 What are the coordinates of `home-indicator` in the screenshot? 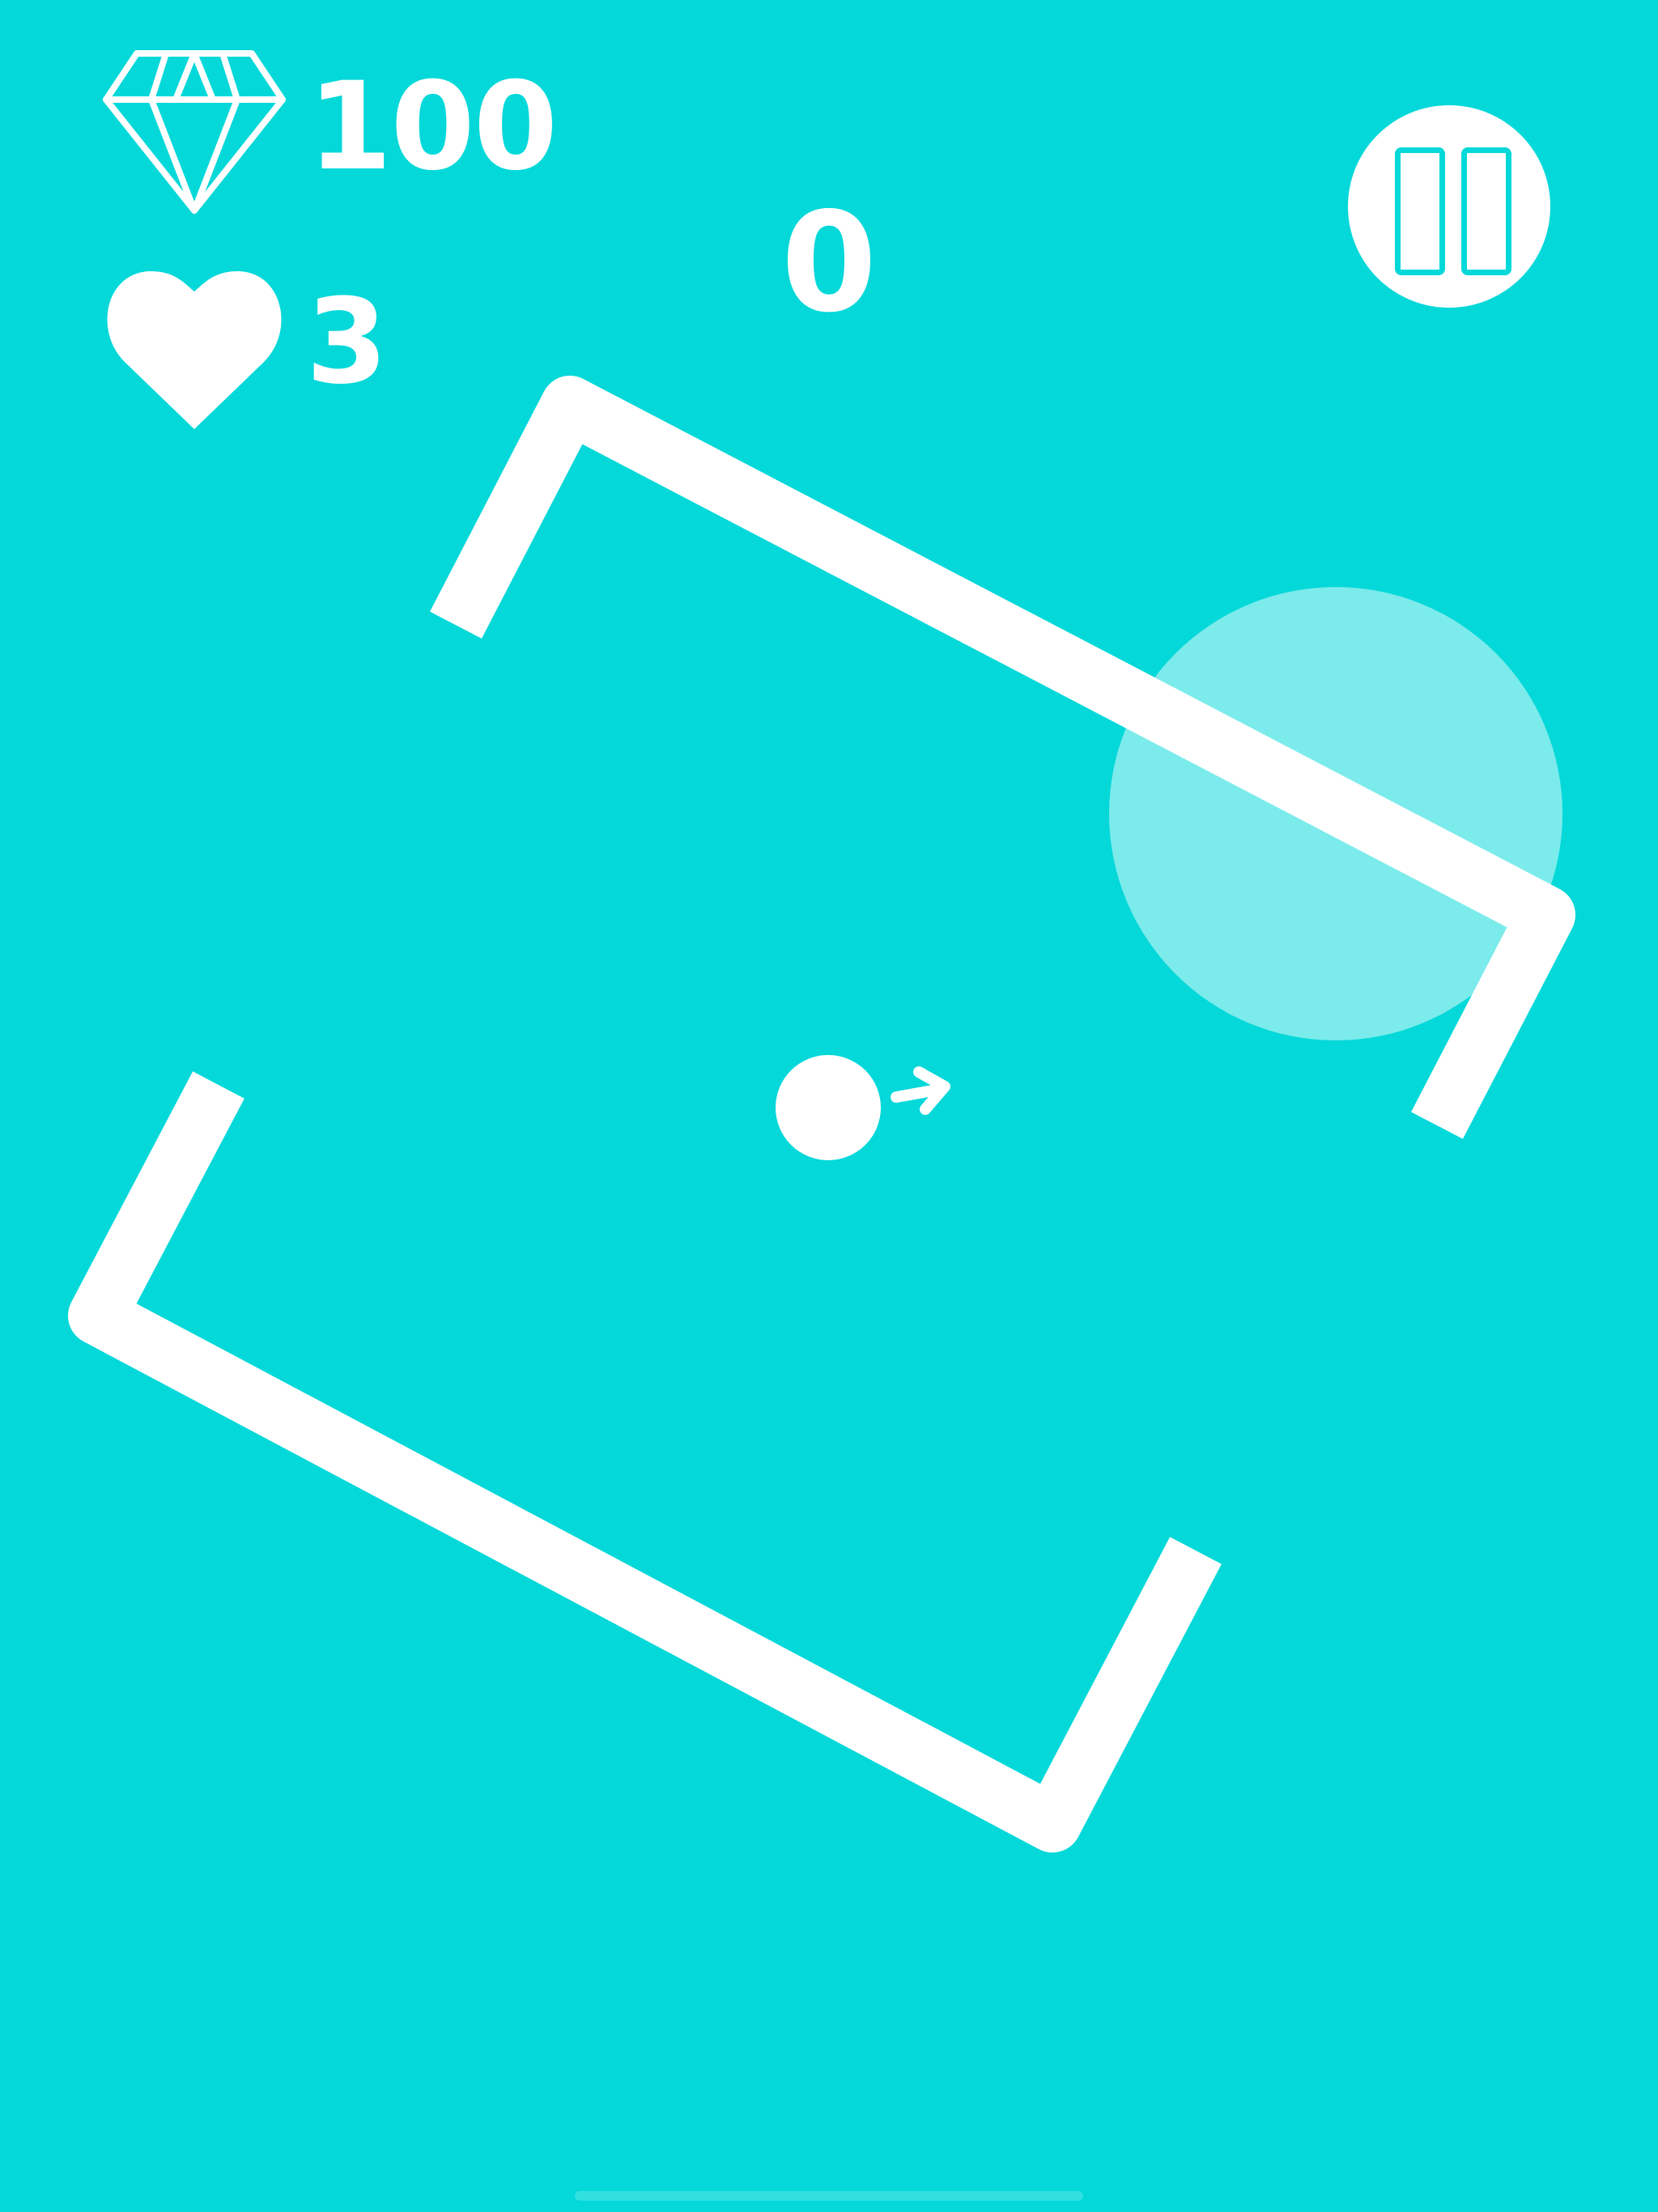 It's located at (829, 2196).